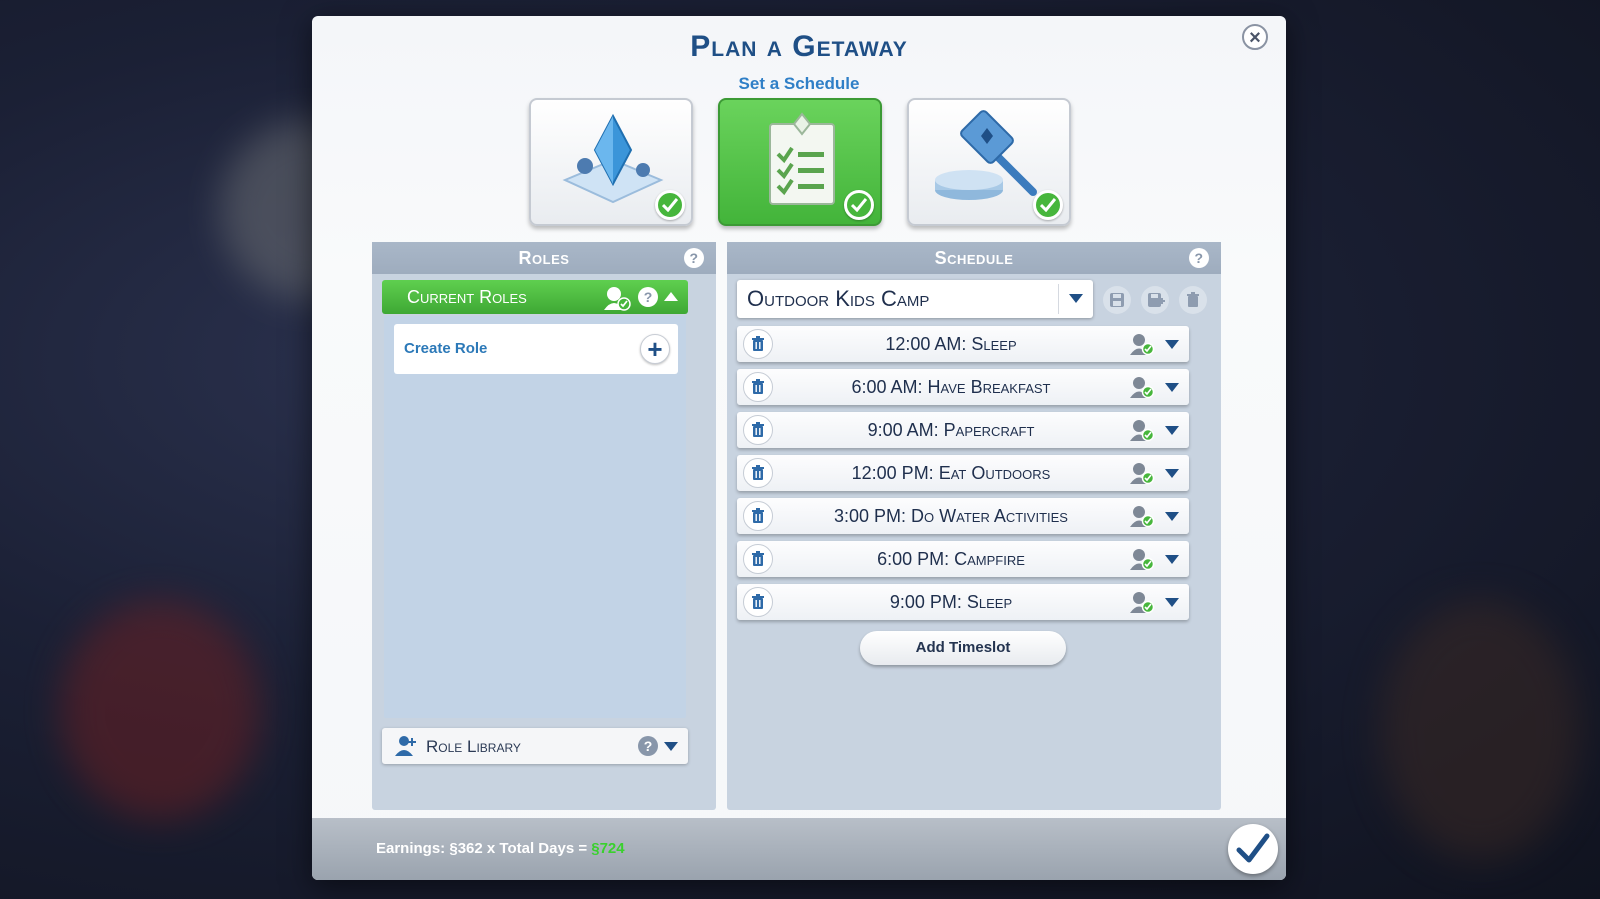 Image resolution: width=1600 pixels, height=899 pixels. I want to click on roles-header-label: Roles, so click(544, 258).